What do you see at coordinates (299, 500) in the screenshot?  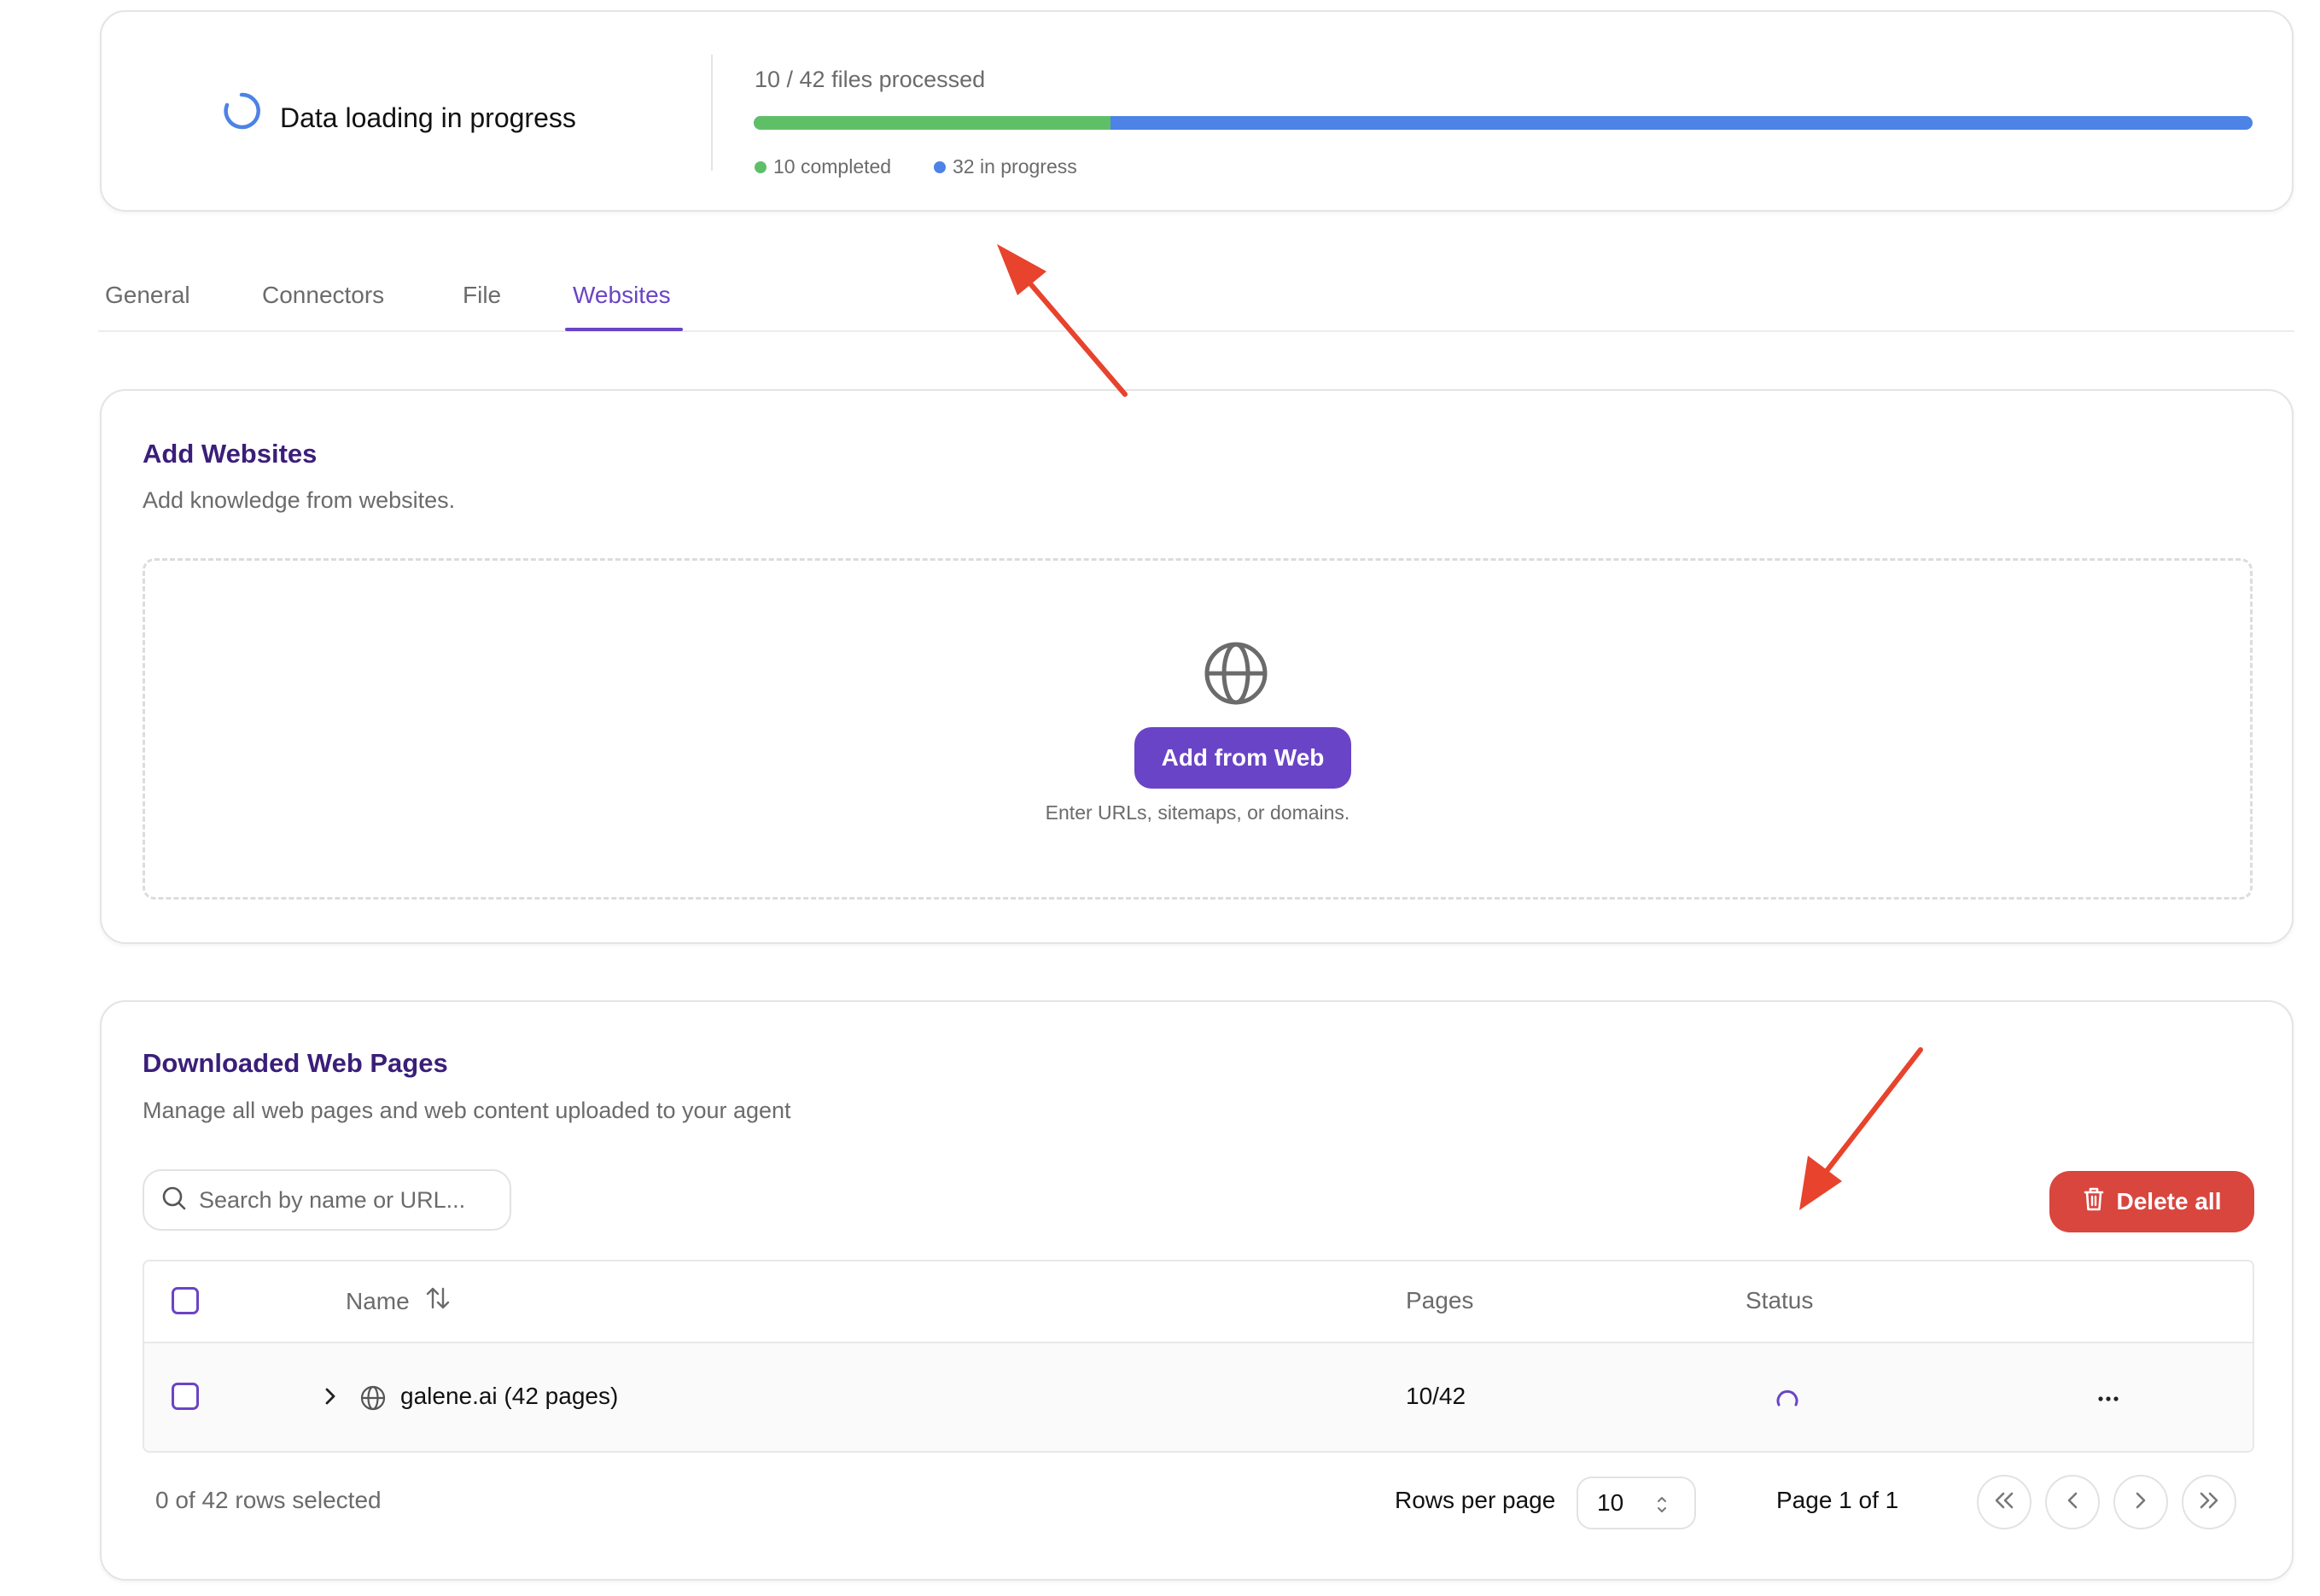 I see `add-websites-subtitle: Add knowledge from websites.` at bounding box center [299, 500].